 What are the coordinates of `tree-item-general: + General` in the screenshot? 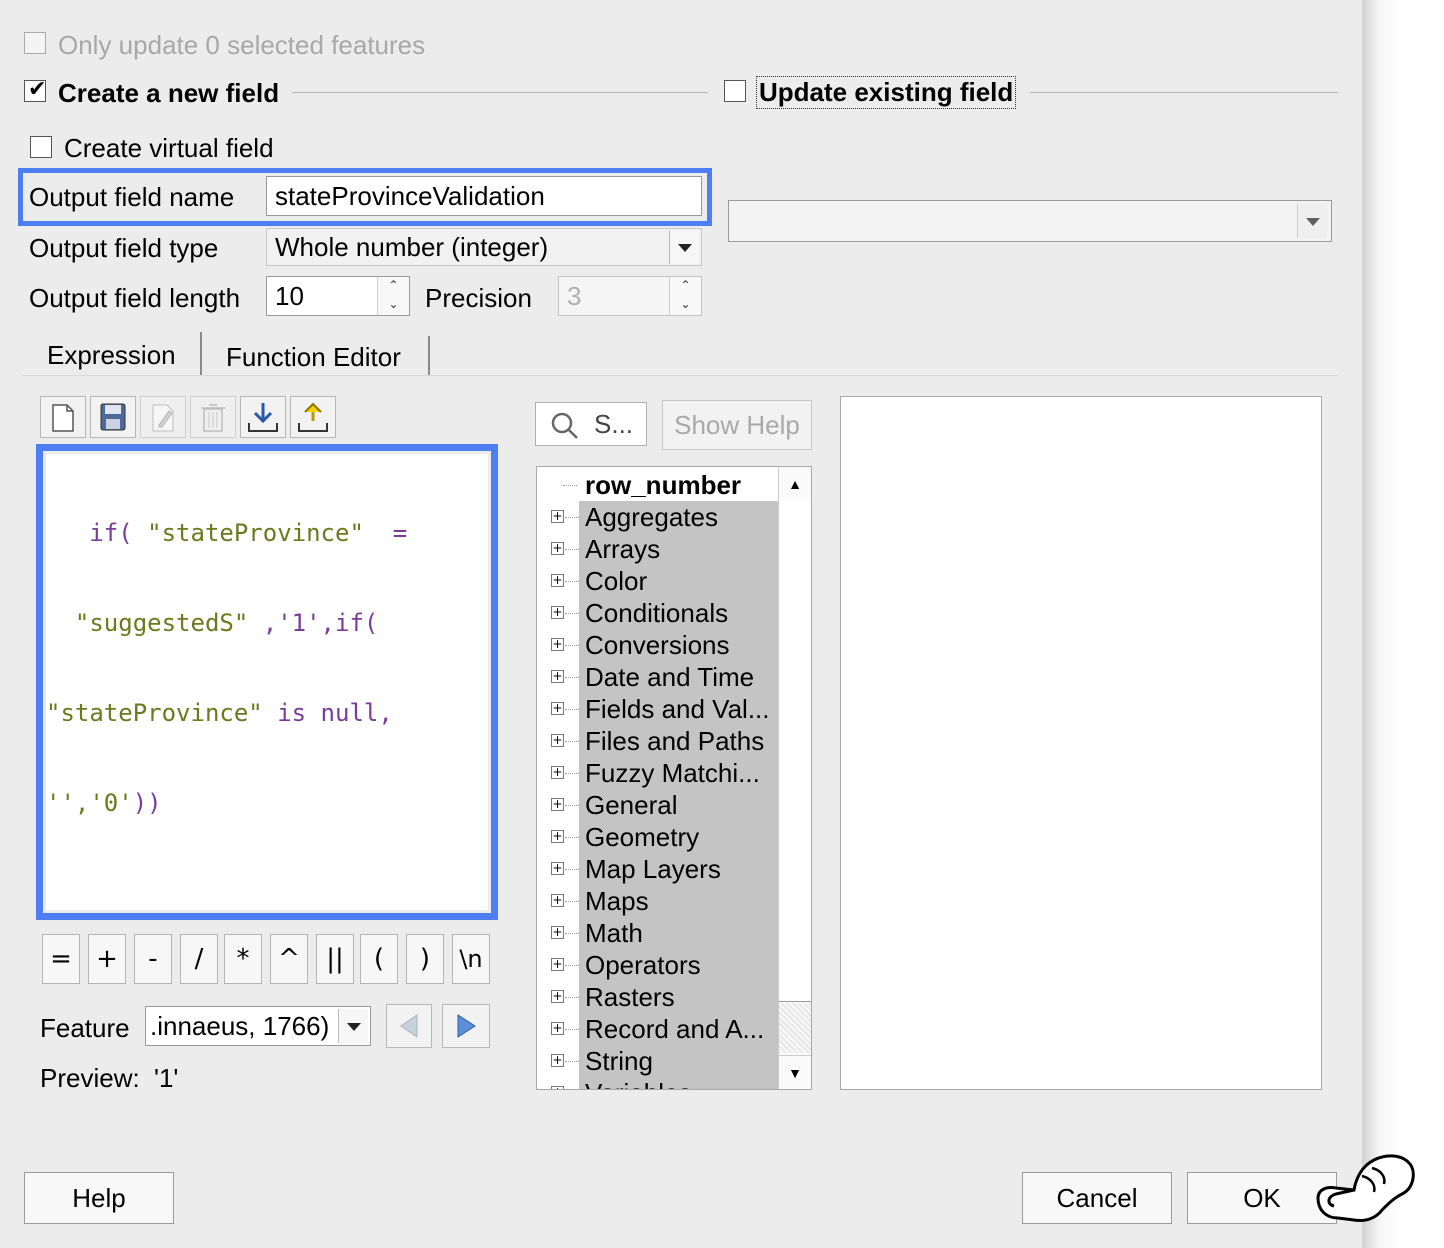 It's located at (674, 805).